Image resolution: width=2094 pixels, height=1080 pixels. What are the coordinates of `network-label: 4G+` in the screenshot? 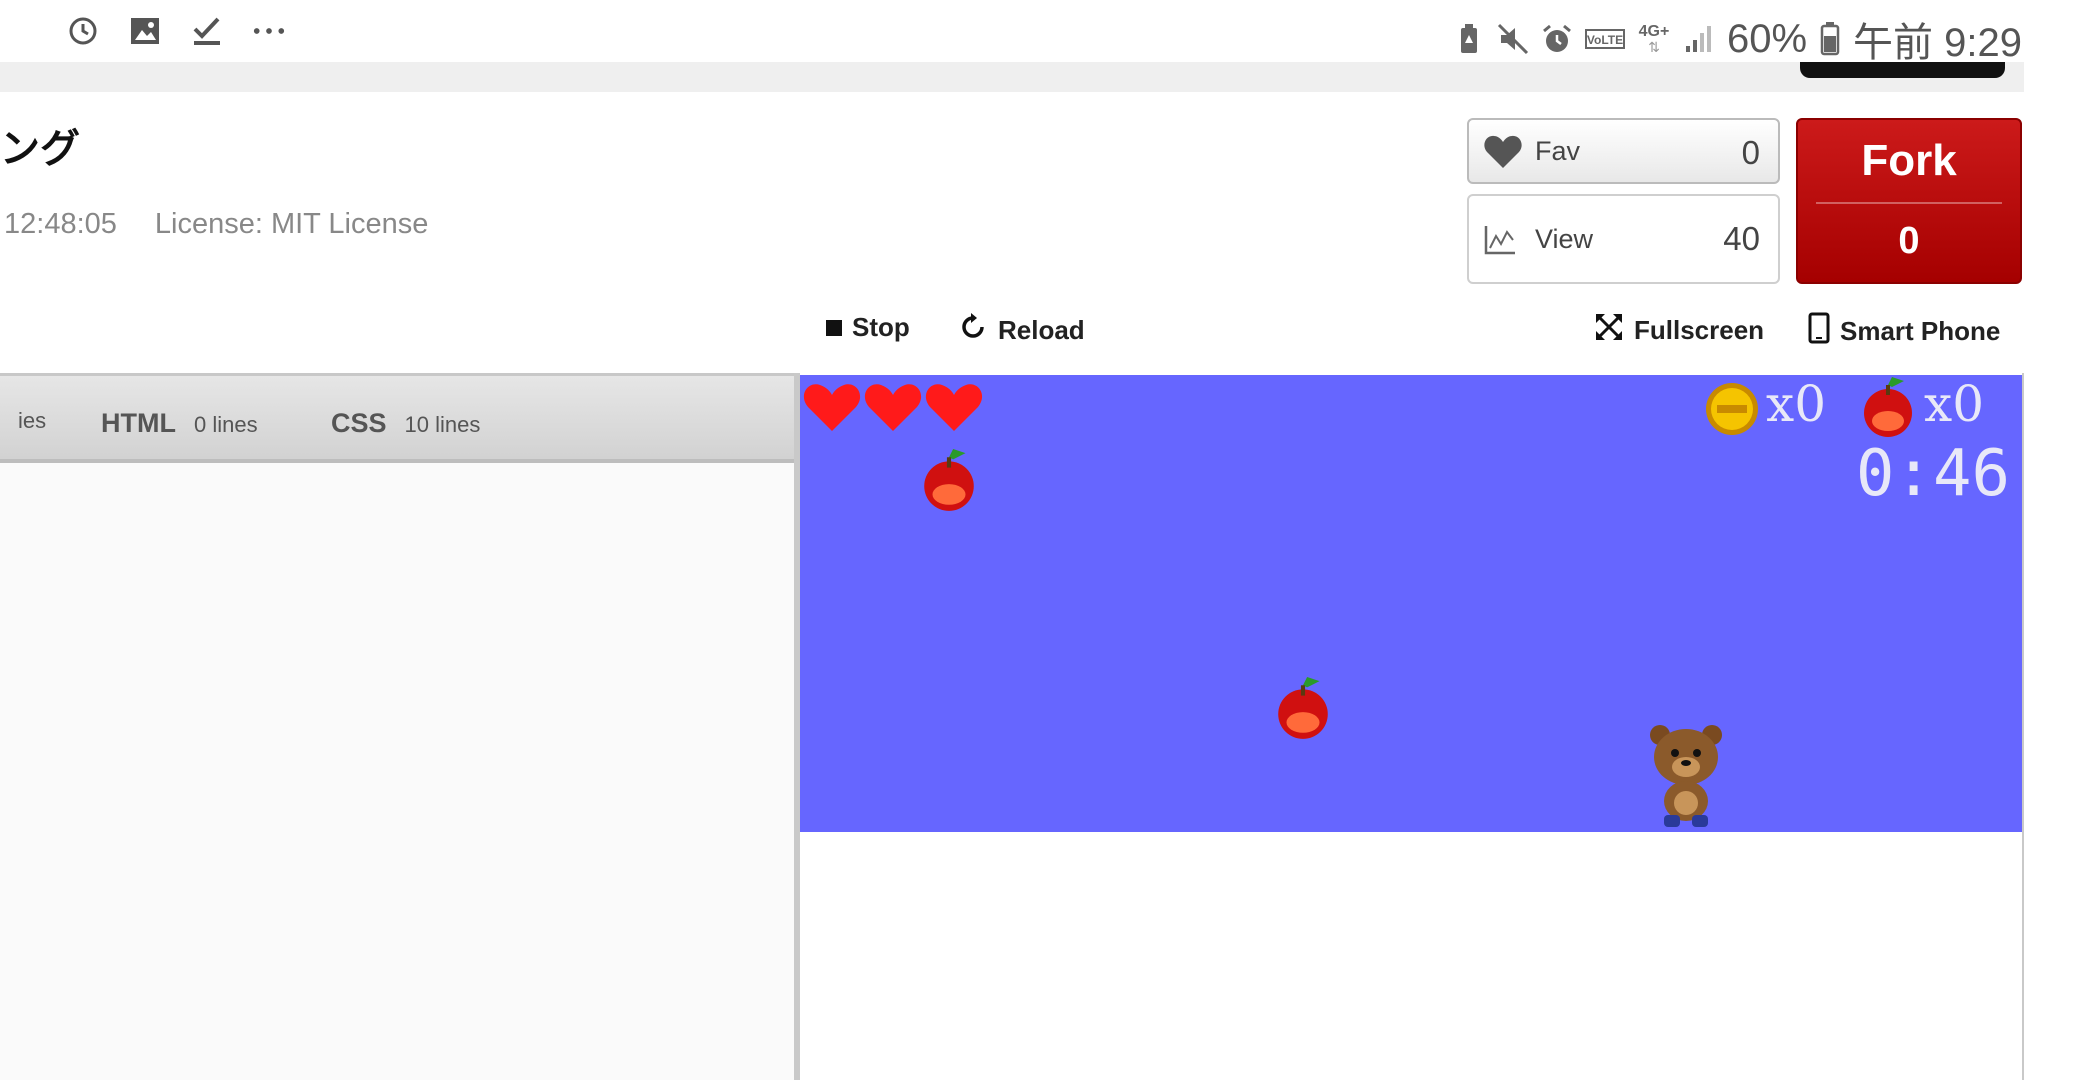 It's located at (1654, 31).